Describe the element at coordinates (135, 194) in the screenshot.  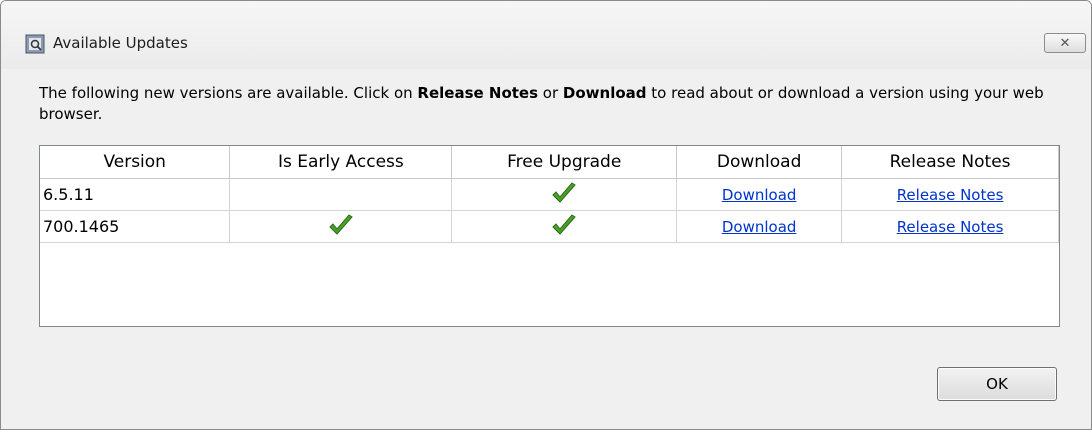
I see `cell-version: 6.5.11` at that location.